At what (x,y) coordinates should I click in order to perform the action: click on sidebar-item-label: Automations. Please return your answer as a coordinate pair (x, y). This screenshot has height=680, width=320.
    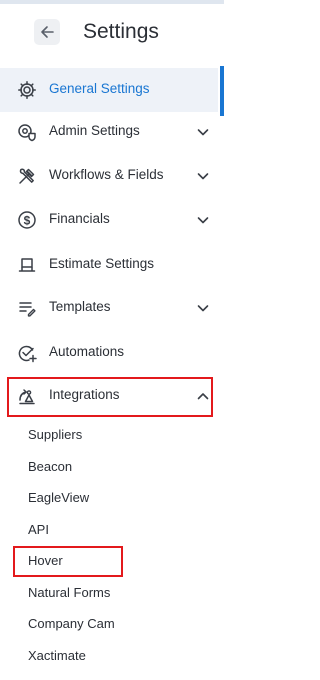
    Looking at the image, I should click on (87, 351).